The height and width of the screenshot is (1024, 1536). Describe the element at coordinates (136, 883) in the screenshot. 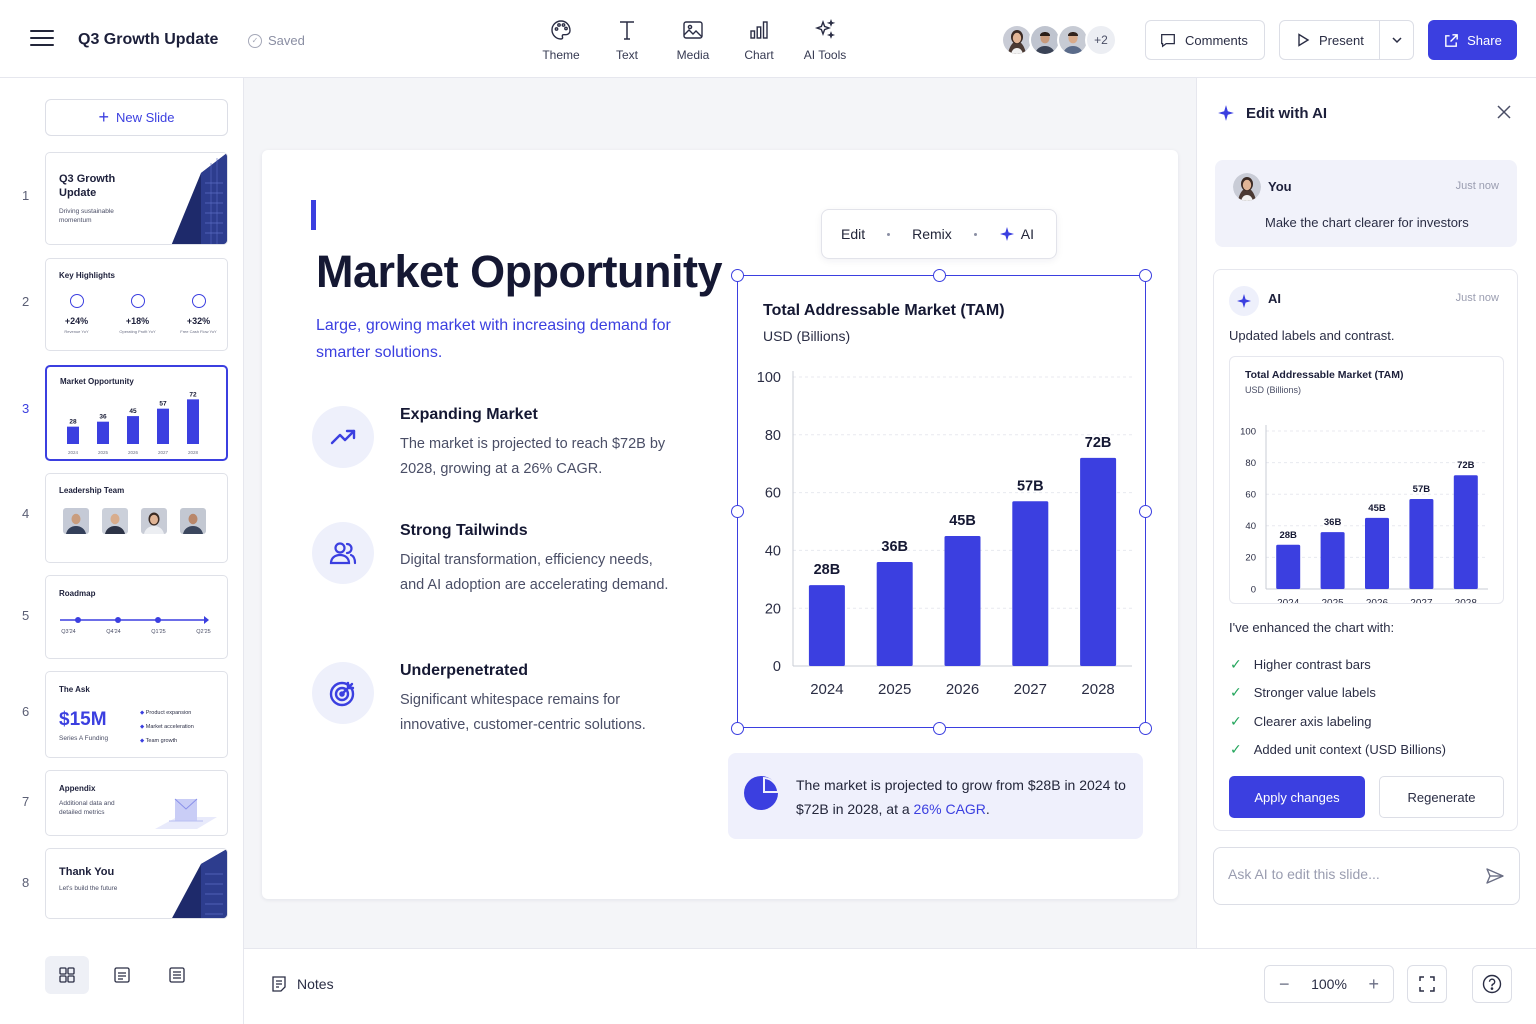

I see `slide-thumbnail-8: Thank You Let's build the future` at that location.